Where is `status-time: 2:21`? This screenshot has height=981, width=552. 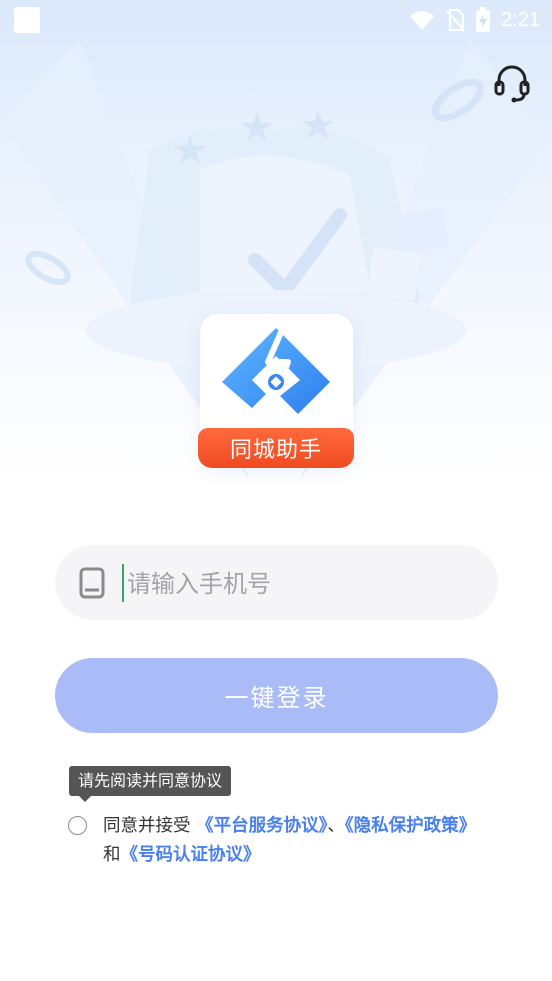 status-time: 2:21 is located at coordinates (520, 19).